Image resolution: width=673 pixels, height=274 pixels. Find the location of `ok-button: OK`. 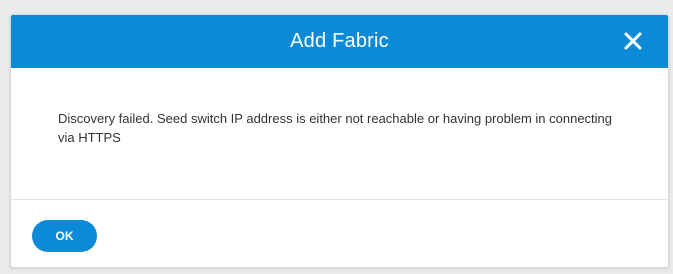

ok-button: OK is located at coordinates (64, 236).